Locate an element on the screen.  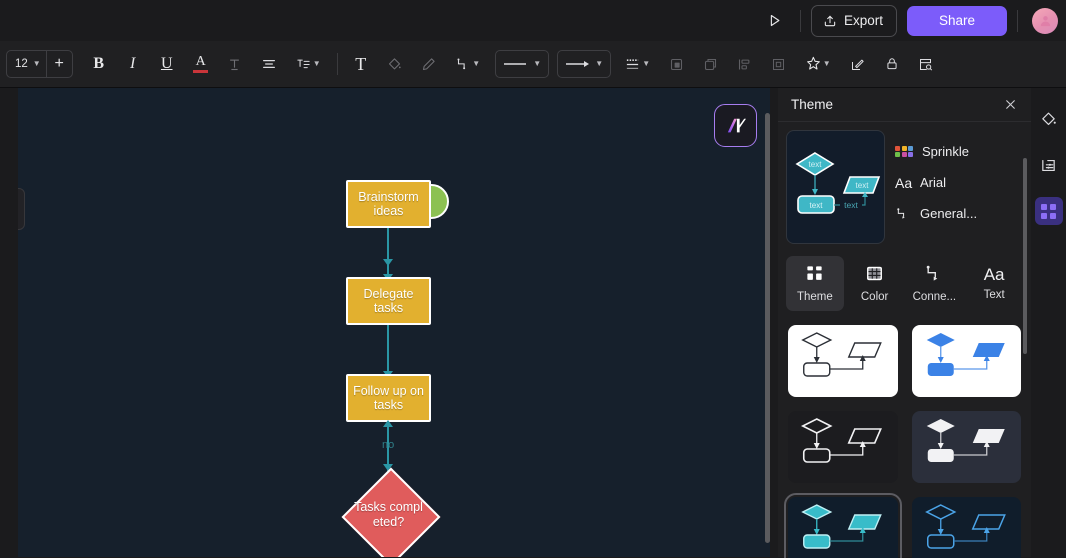
canvas-vertical-scrollbar is located at coordinates (767, 328).